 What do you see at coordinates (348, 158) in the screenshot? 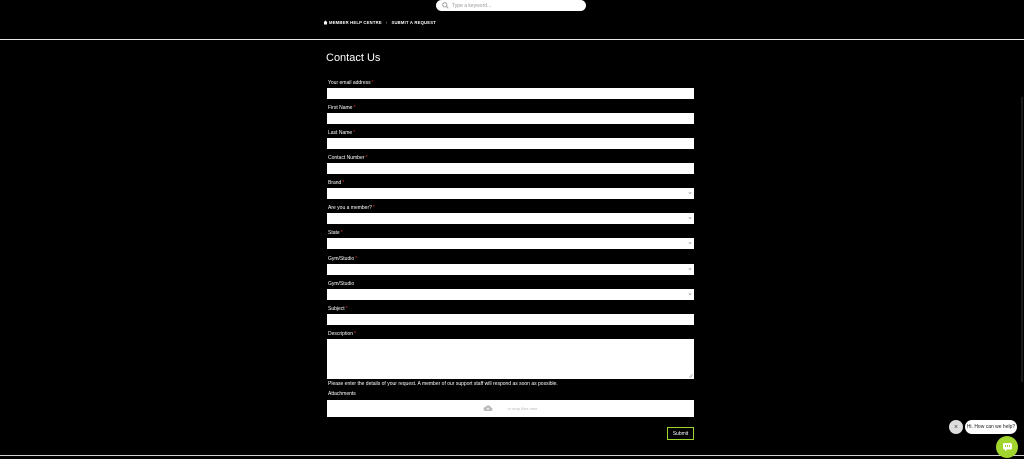
I see `contact-number-label: Contact Number*` at bounding box center [348, 158].